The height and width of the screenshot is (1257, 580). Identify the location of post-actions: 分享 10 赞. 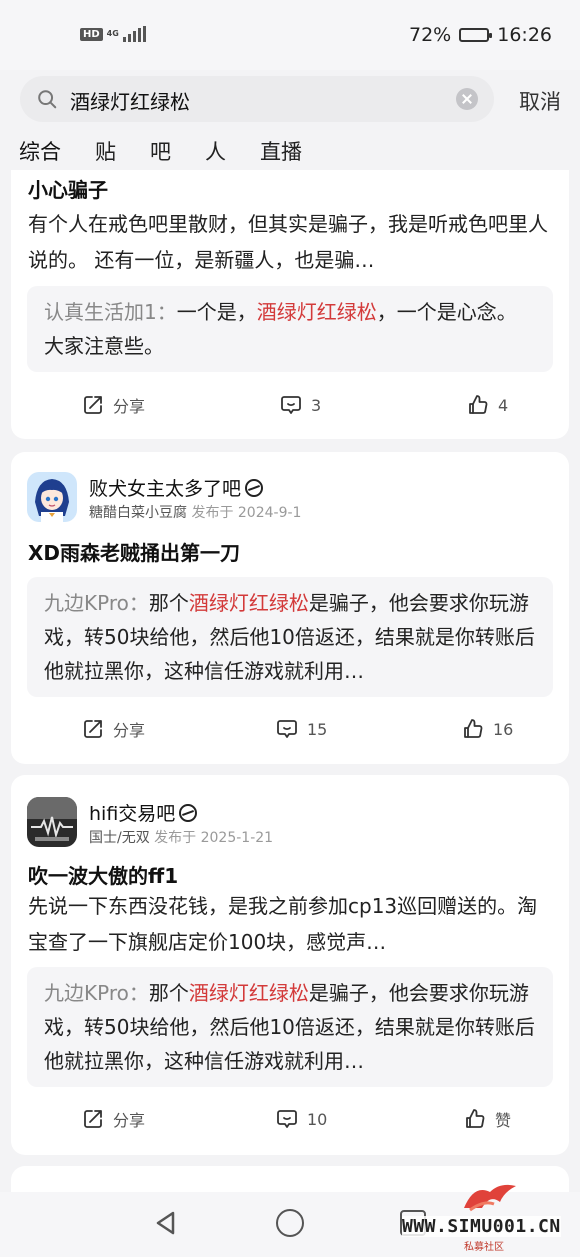
(290, 1122).